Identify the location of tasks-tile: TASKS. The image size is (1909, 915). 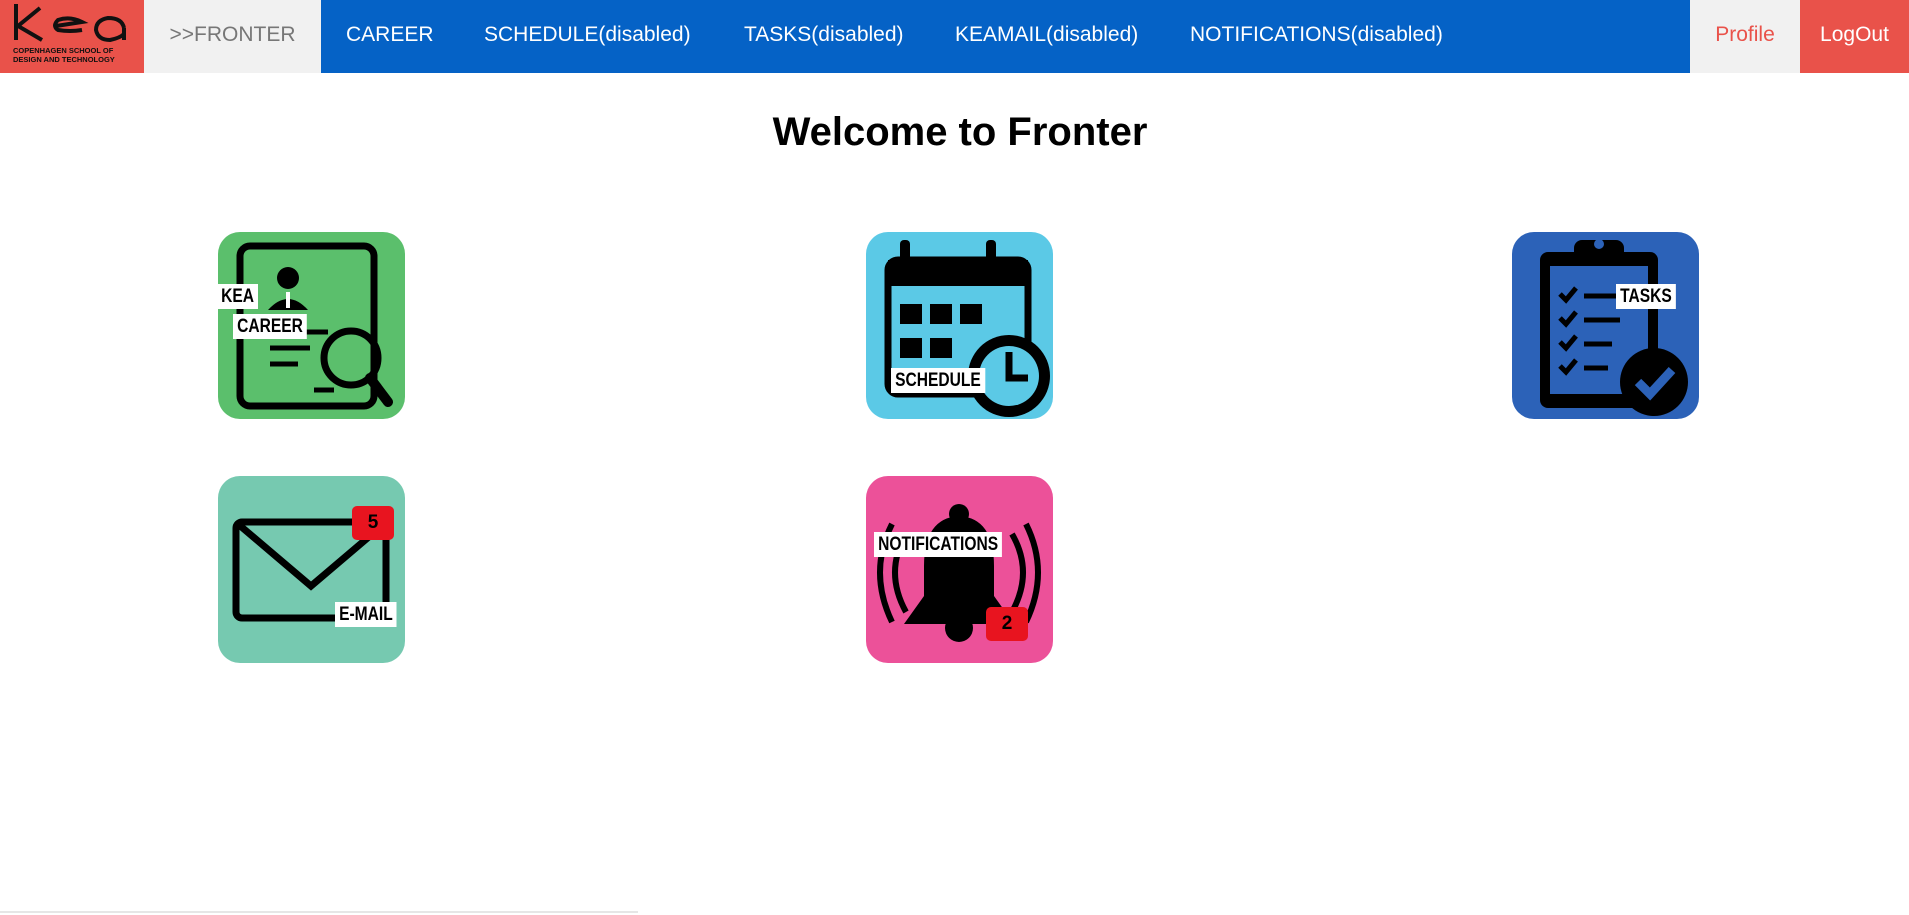
(1605, 325).